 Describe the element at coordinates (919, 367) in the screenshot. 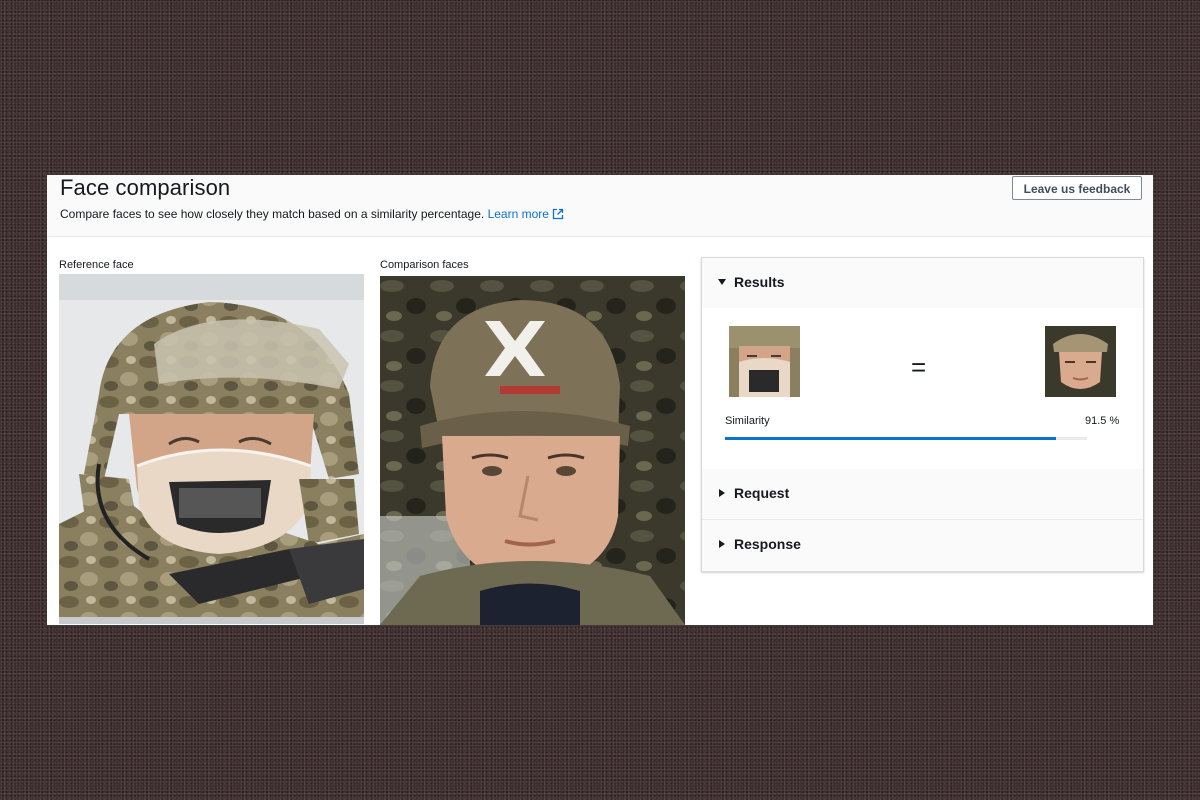

I see `equals-sign: =` at that location.